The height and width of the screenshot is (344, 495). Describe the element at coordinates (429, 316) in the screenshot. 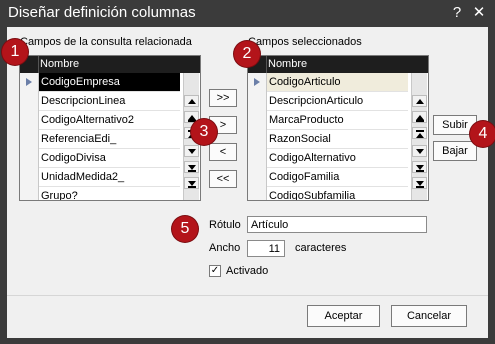

I see `cancel-button: Cancelar` at that location.